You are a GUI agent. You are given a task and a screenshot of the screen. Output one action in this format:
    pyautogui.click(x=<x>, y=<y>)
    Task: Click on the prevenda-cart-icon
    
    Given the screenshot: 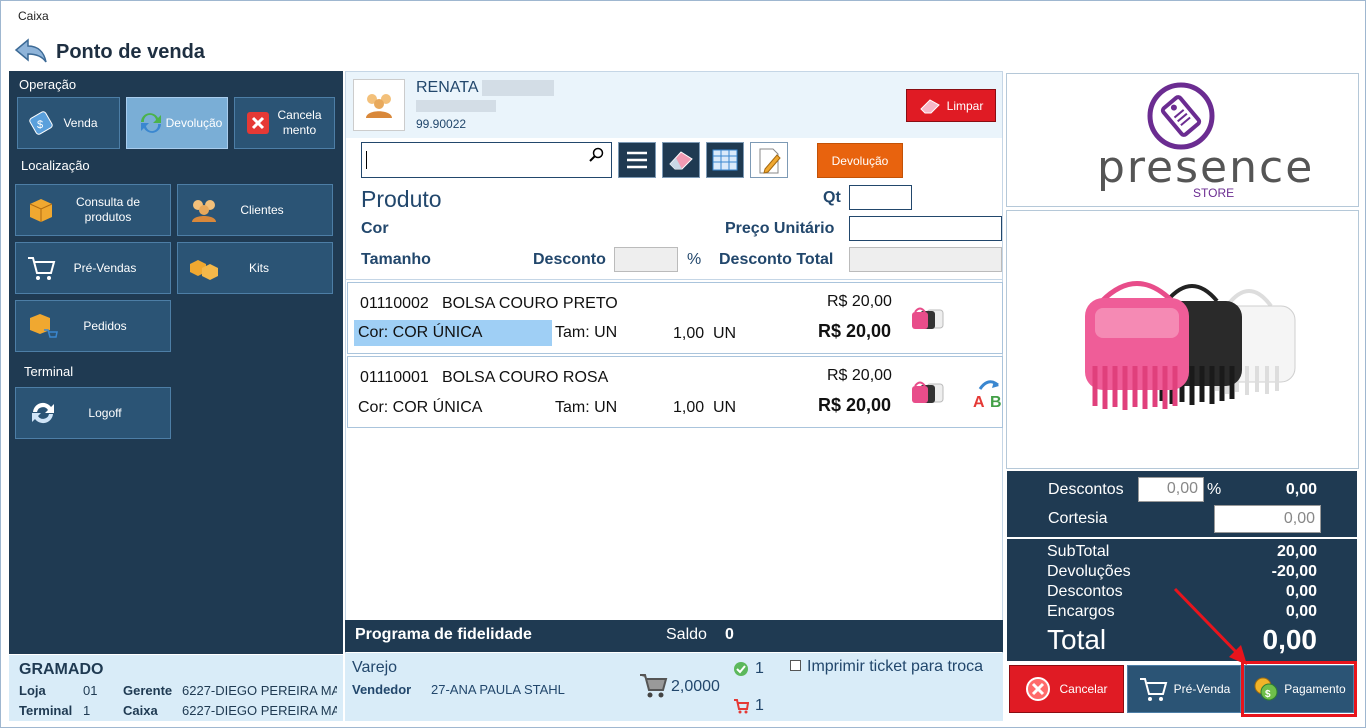 What is the action you would take?
    pyautogui.click(x=1153, y=689)
    